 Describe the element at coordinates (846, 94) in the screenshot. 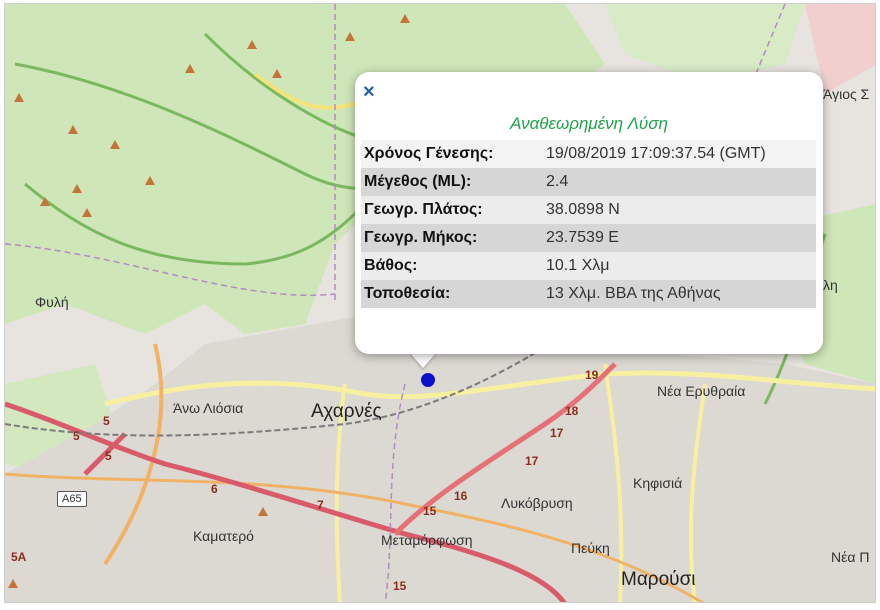

I see `place-label-agios-stefanos: Άγιος Σ` at that location.